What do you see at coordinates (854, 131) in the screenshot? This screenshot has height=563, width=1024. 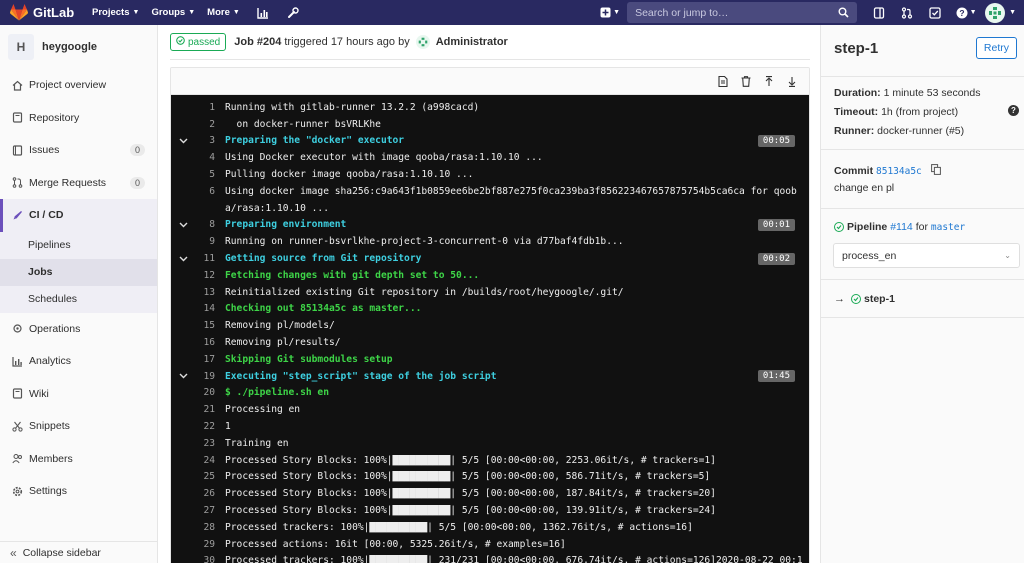 I see `runner-label: Runner:` at bounding box center [854, 131].